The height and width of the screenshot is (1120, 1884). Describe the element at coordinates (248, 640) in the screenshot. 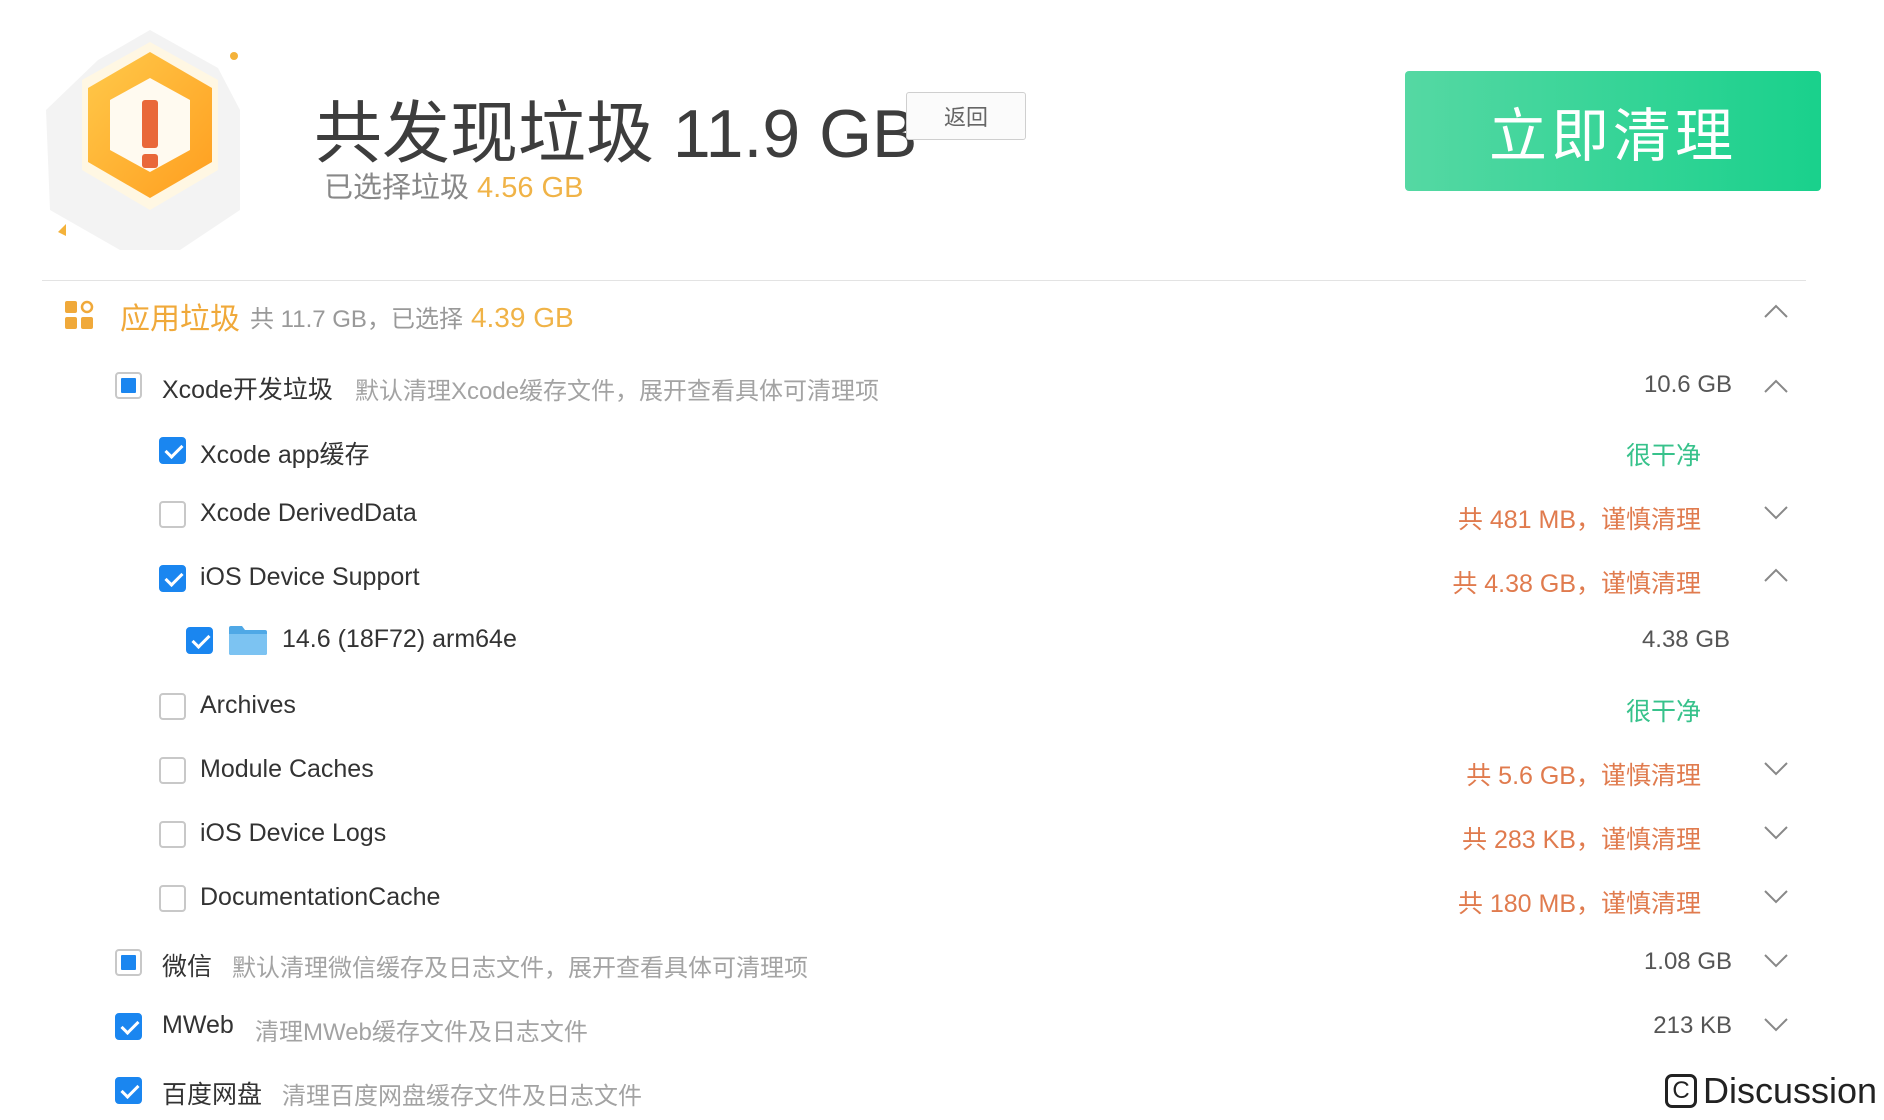

I see `folder-icon` at that location.